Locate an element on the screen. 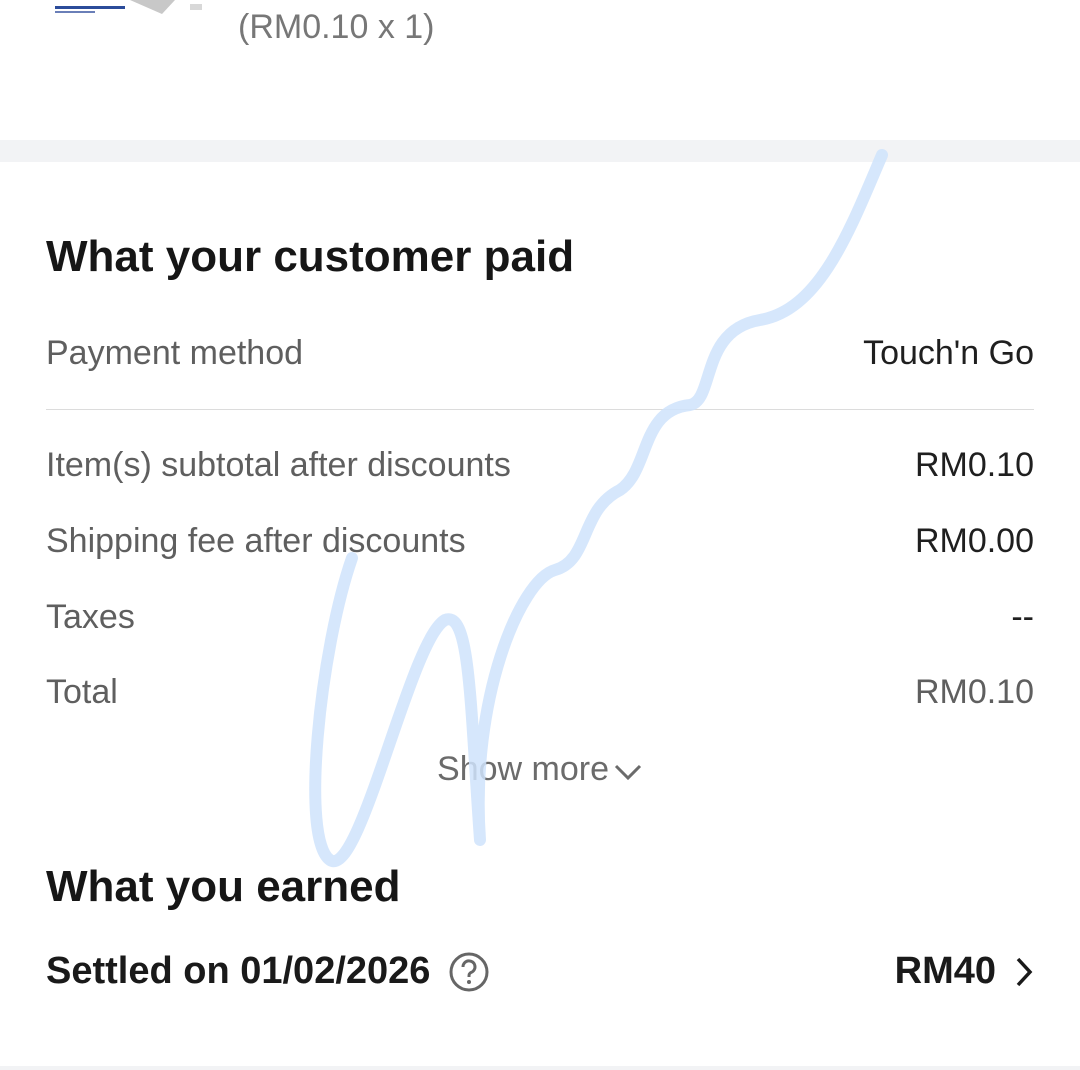 Image resolution: width=1080 pixels, height=1070 pixels. payment-method-row: Payment method Touch'n Go is located at coordinates (540, 353).